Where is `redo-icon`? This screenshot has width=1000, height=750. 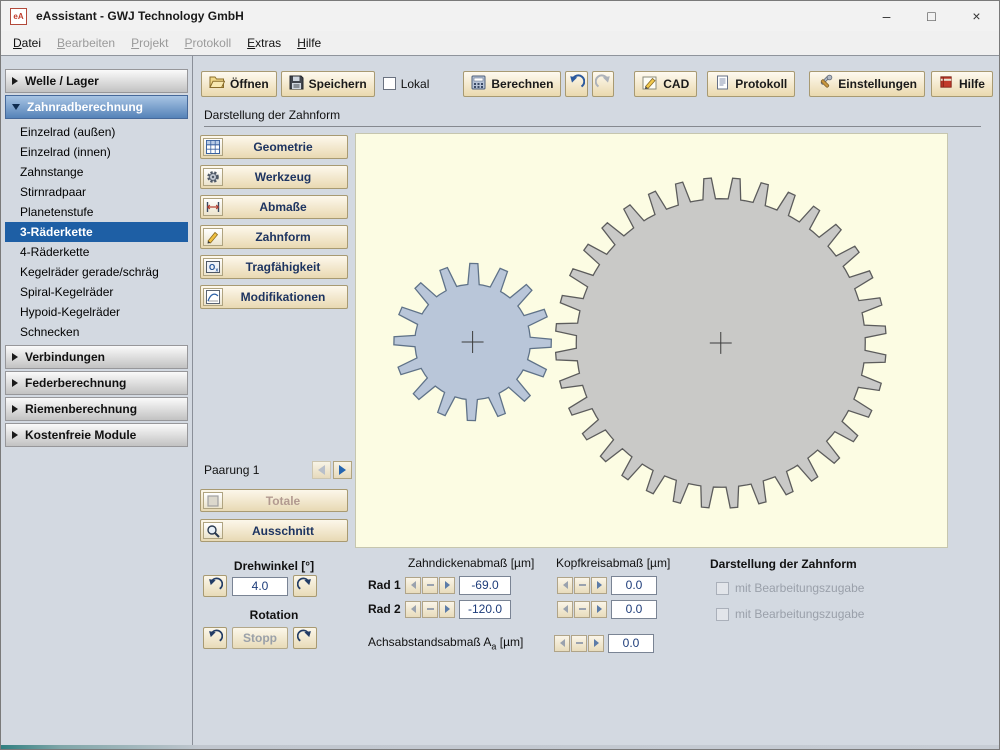
redo-icon is located at coordinates (603, 83).